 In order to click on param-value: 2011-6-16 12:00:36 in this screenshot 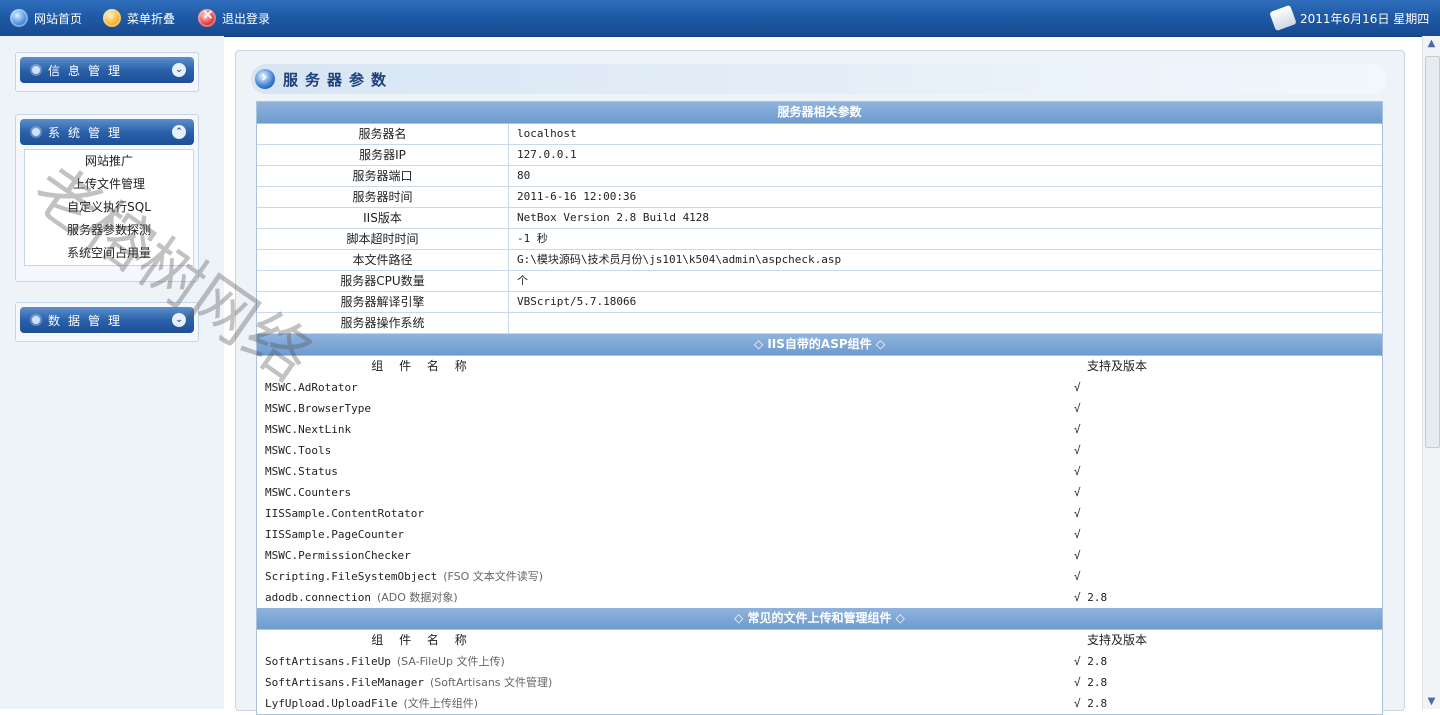, I will do `click(577, 196)`.